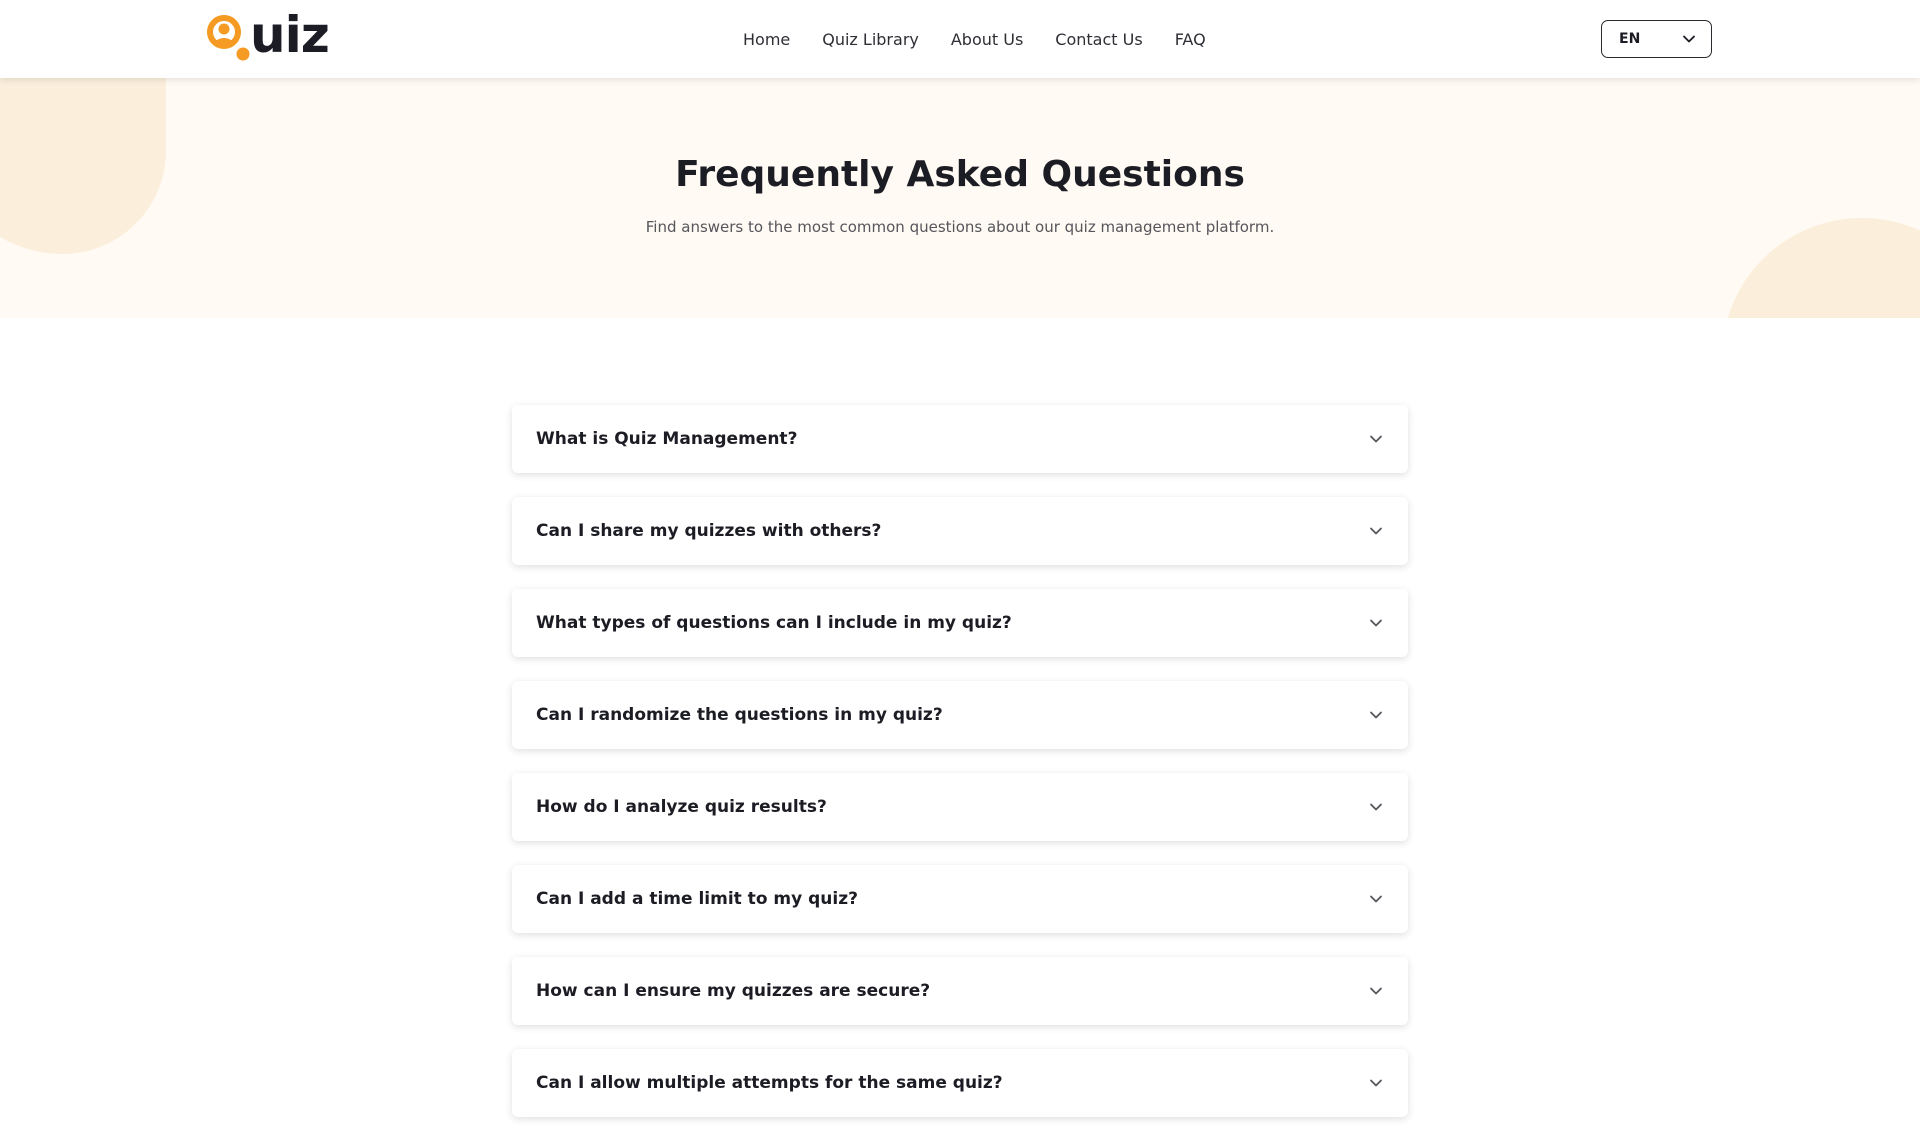  What do you see at coordinates (228, 38) in the screenshot?
I see `quiz-logo-icon` at bounding box center [228, 38].